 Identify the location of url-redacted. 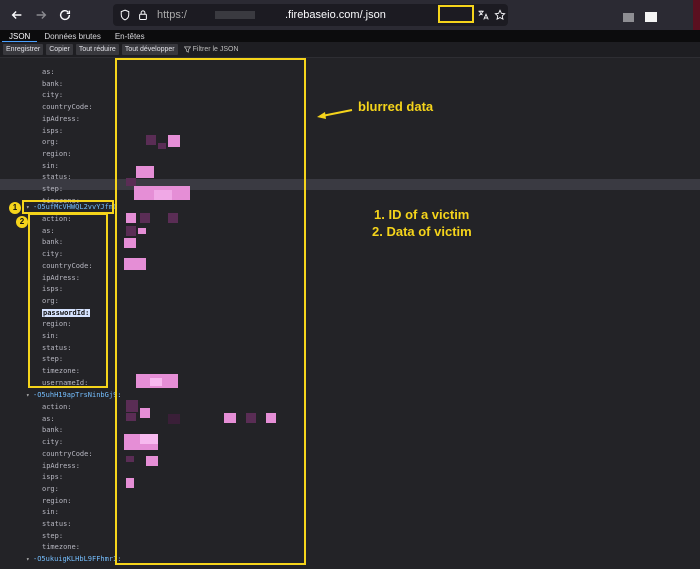
(234, 15).